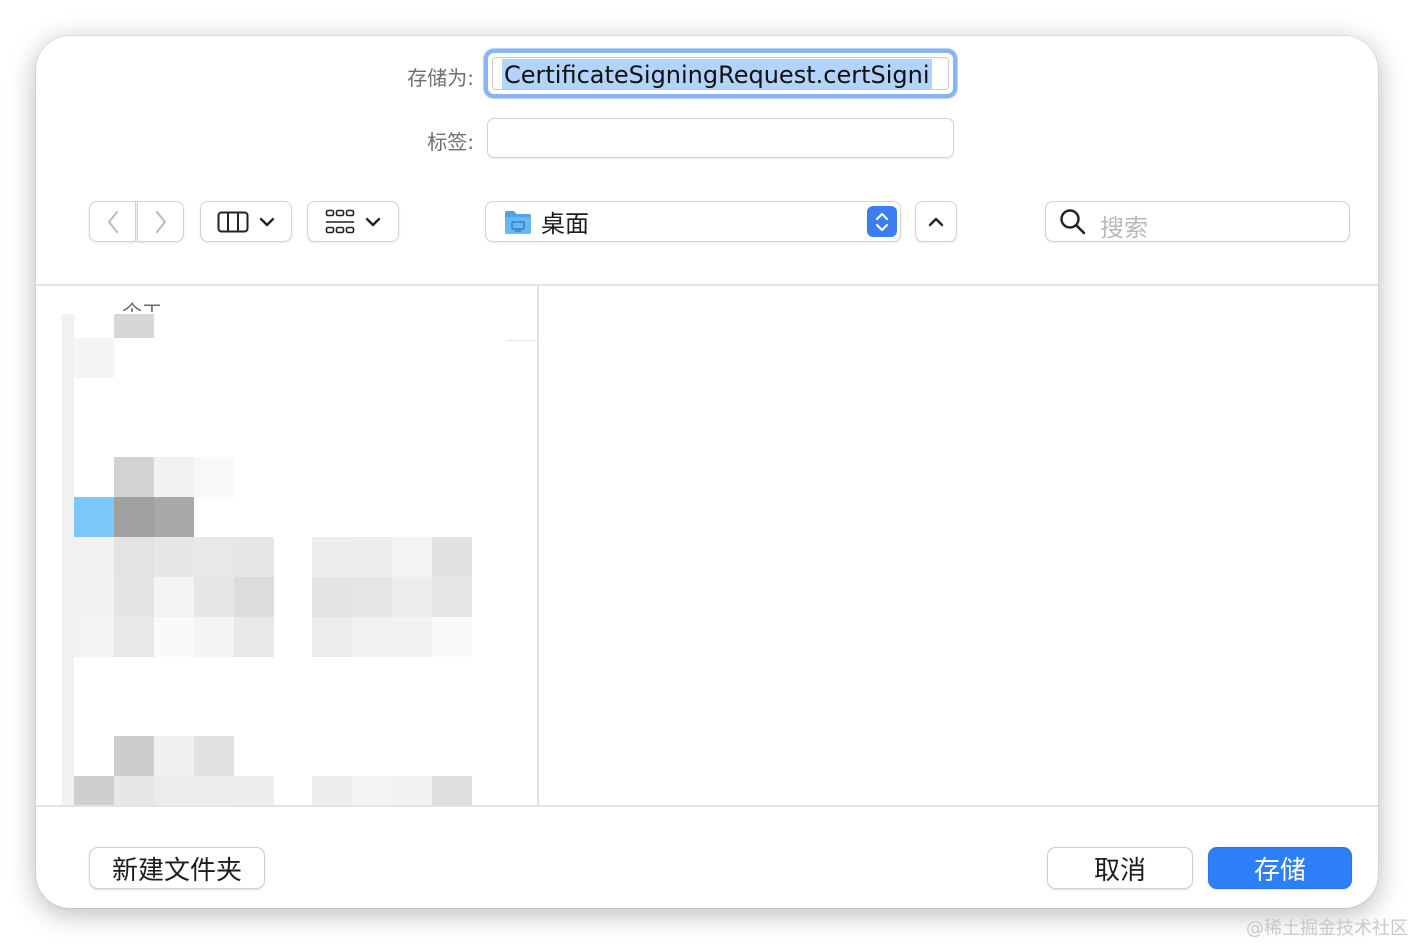 The width and height of the screenshot is (1414, 944). I want to click on chevron-up-icon, so click(936, 221).